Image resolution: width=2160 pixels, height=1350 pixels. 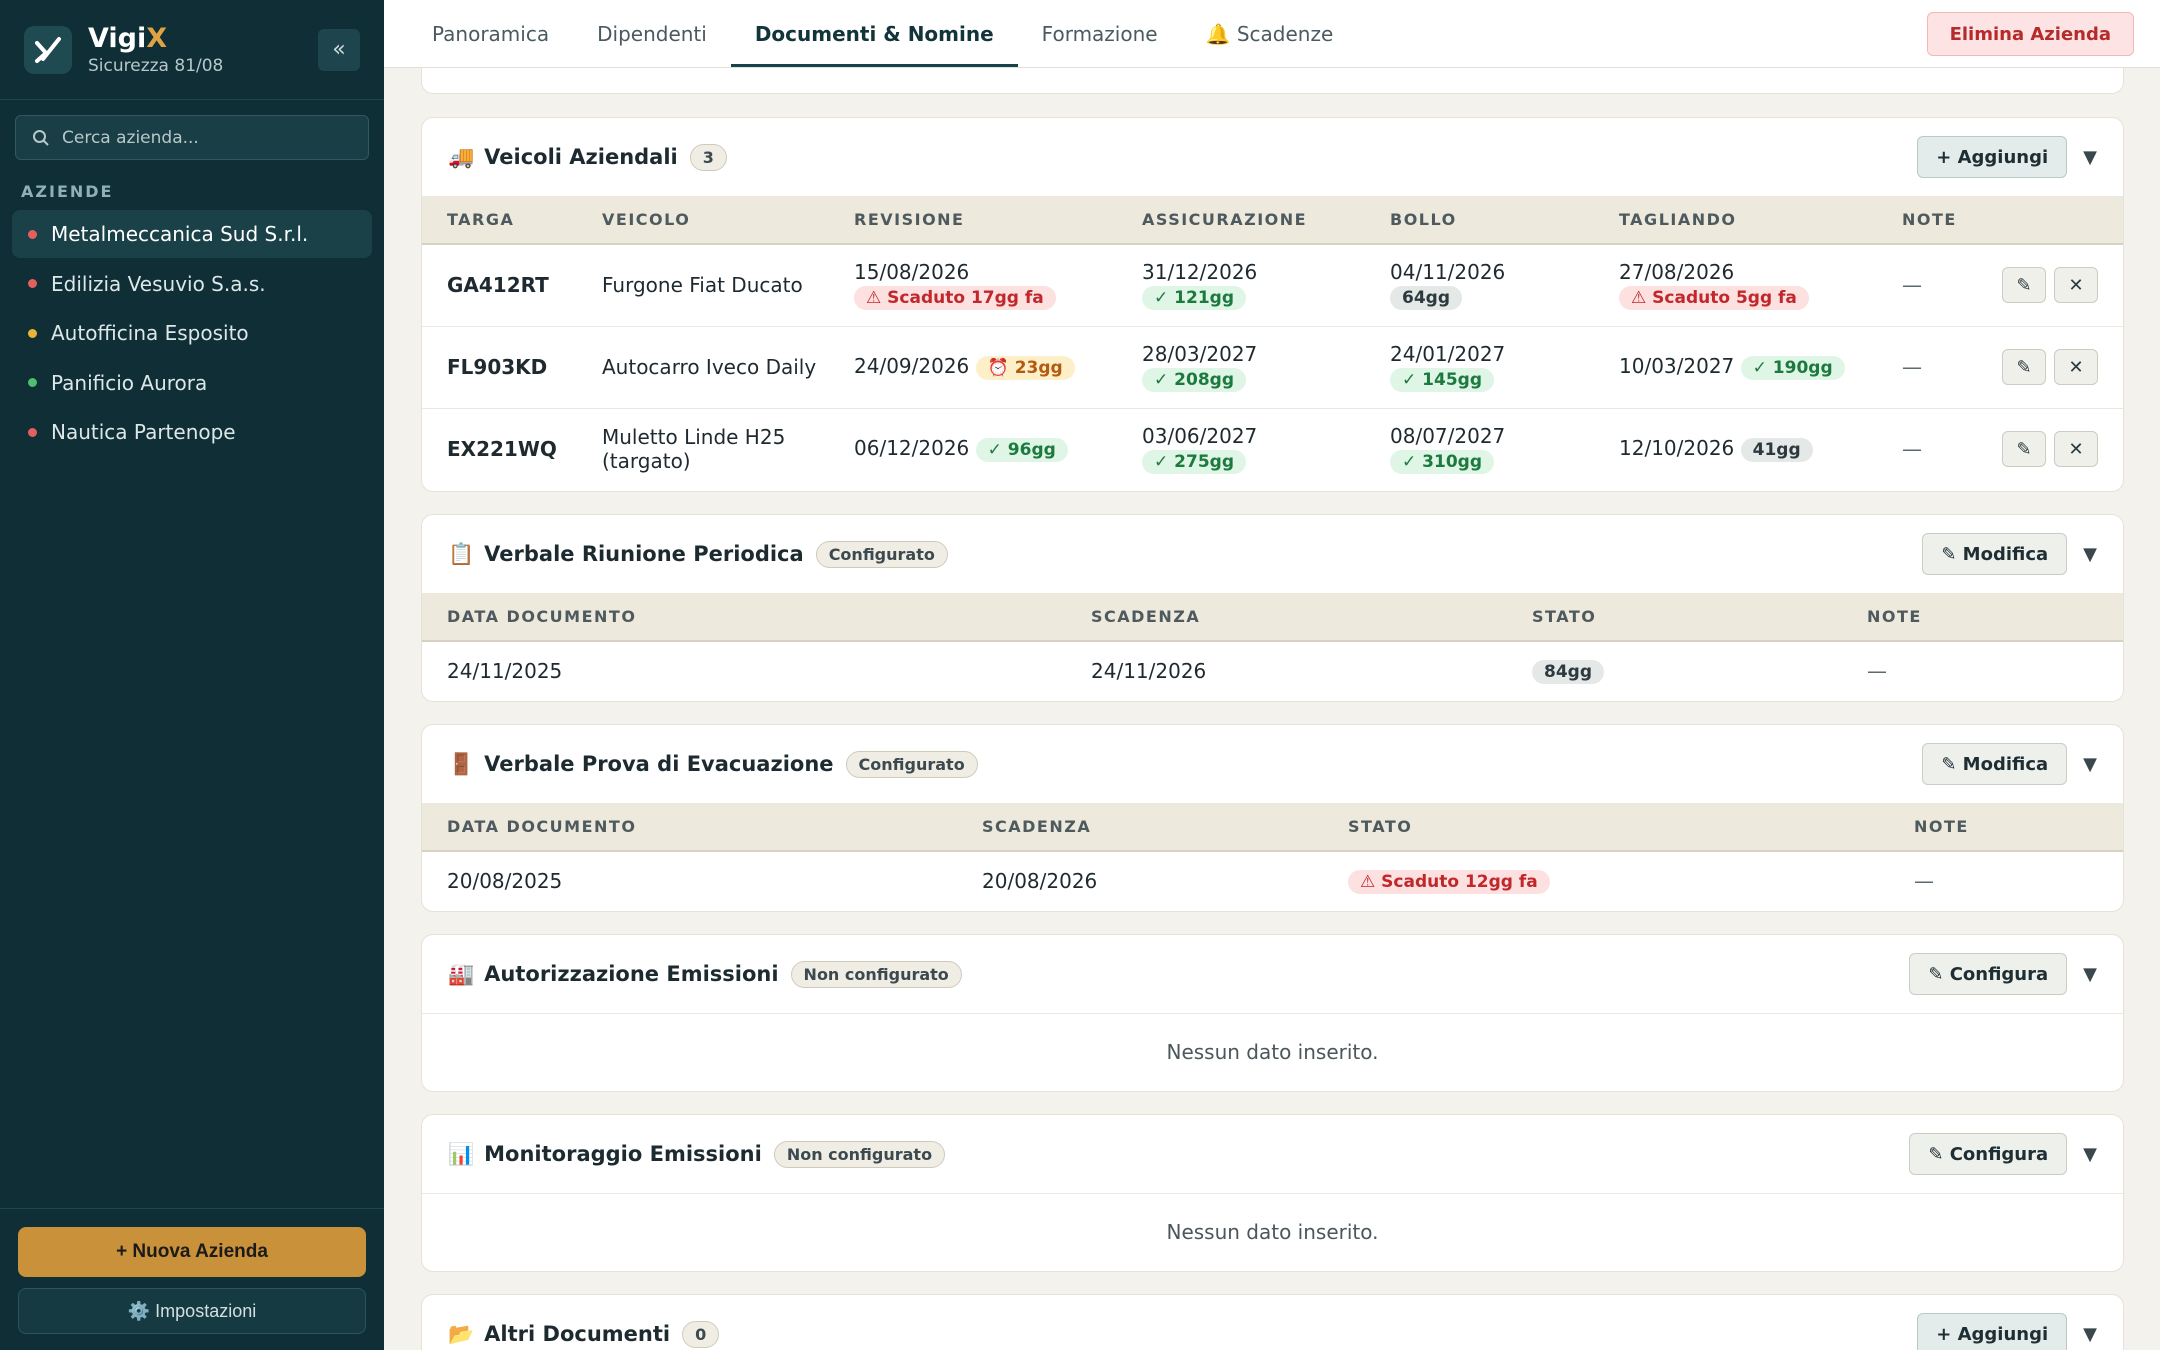 I want to click on bar-chart-icon: 📊, so click(x=461, y=1153).